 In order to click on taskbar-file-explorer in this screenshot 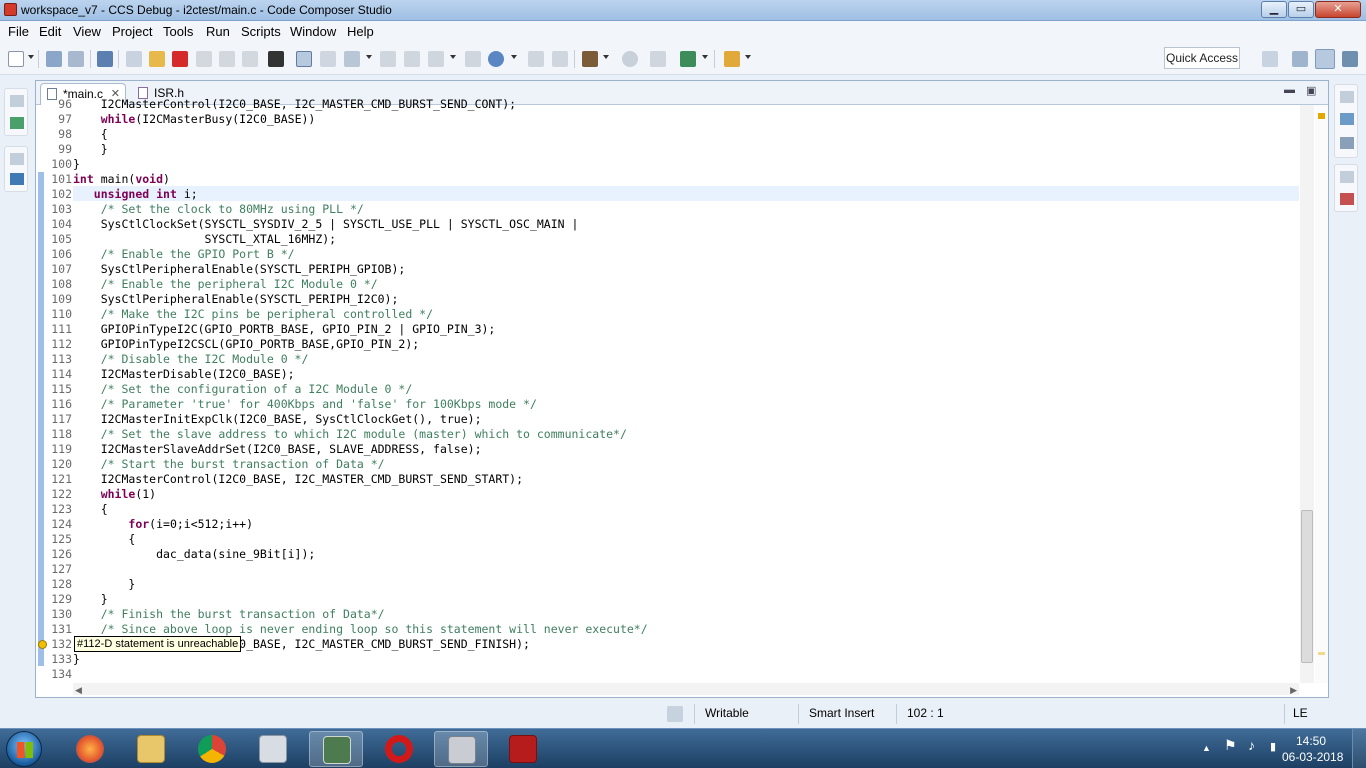, I will do `click(151, 749)`.